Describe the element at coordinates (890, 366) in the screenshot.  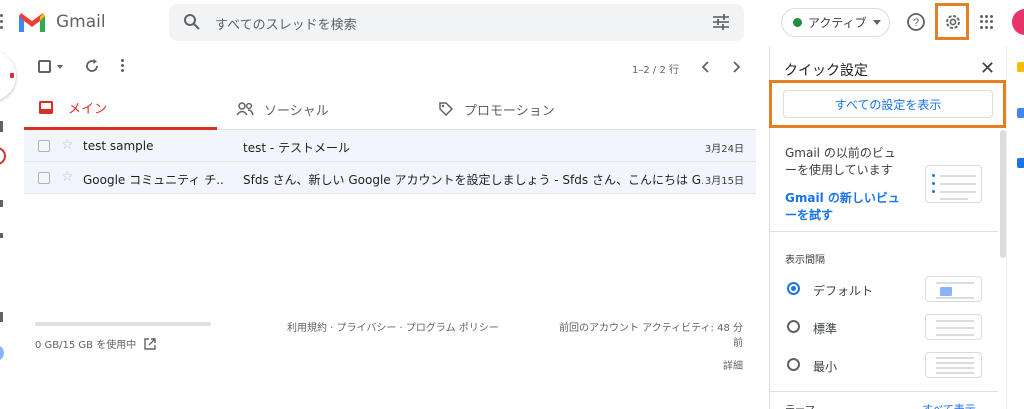
I see `density-option-compact: 最小` at that location.